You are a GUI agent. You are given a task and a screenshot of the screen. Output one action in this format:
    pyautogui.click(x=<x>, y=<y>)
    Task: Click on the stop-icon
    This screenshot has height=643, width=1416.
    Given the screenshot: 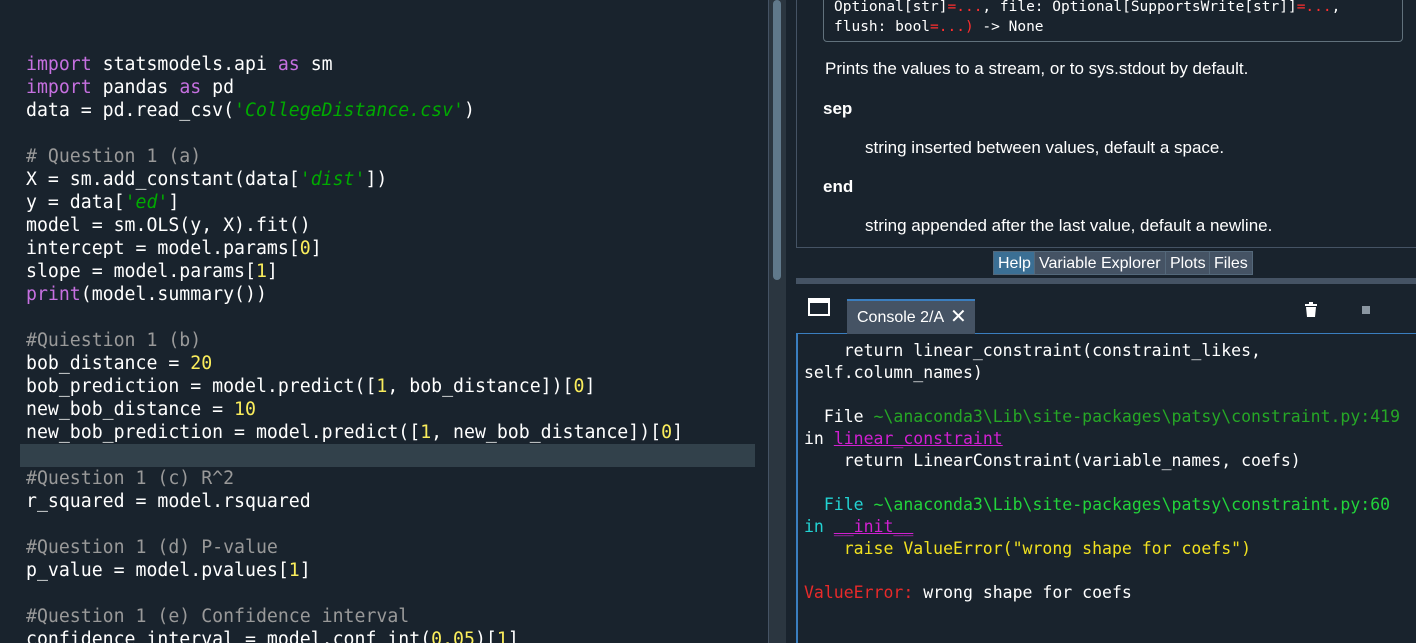 What is the action you would take?
    pyautogui.click(x=1366, y=310)
    